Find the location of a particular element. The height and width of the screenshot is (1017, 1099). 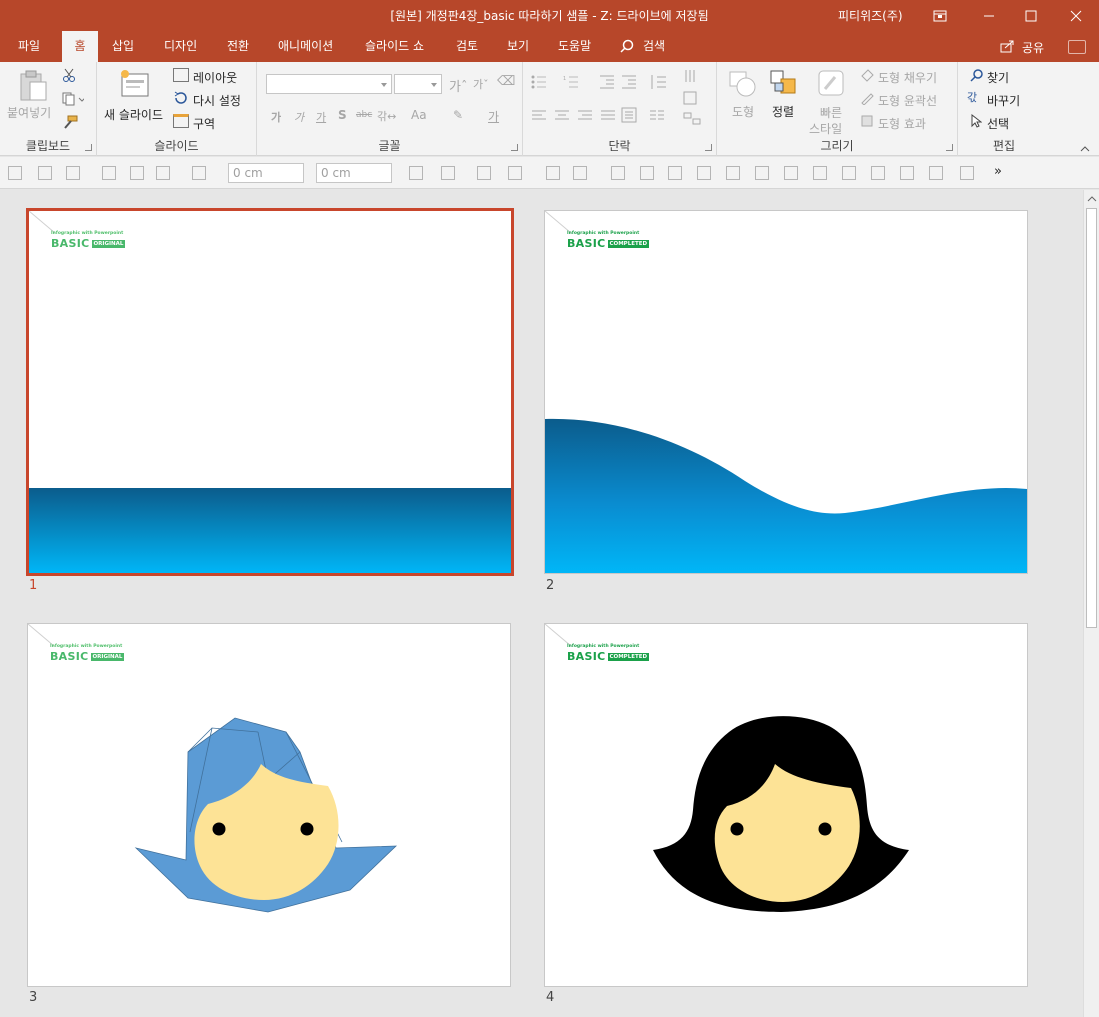

grid-1-icon is located at coordinates (704, 173).